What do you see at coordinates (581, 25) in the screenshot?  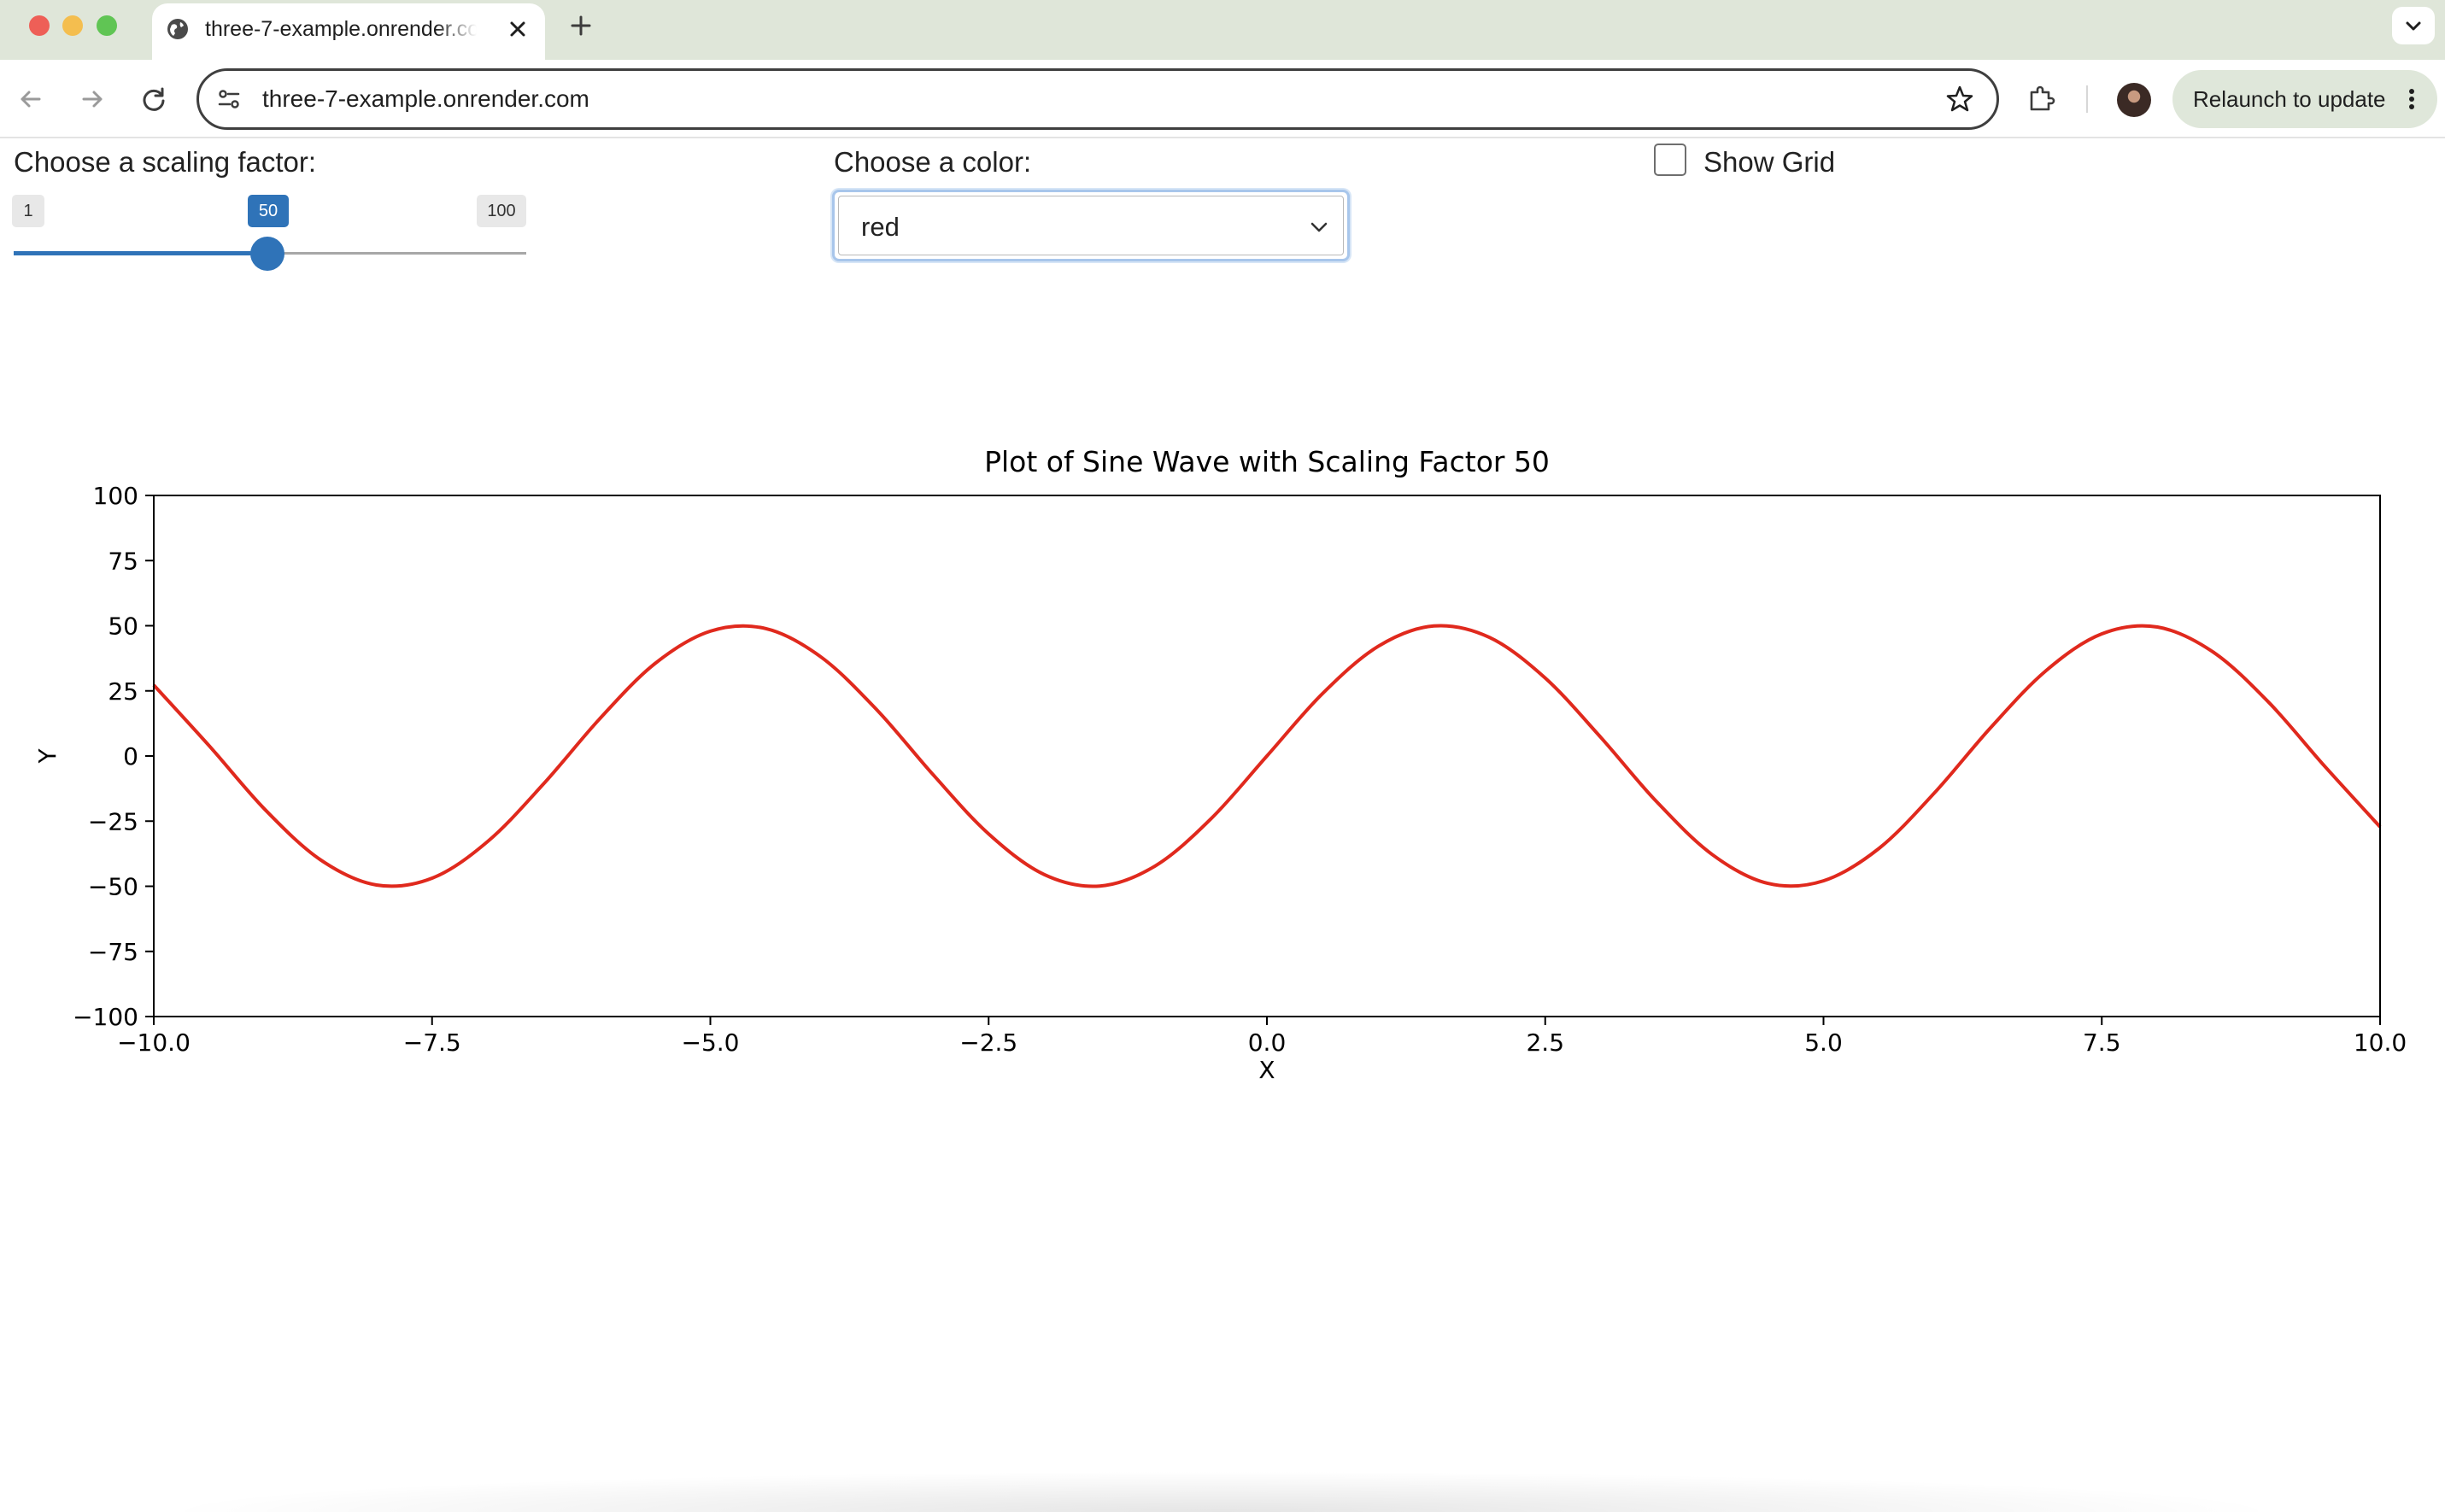 I see `new-tab-plus-icon` at bounding box center [581, 25].